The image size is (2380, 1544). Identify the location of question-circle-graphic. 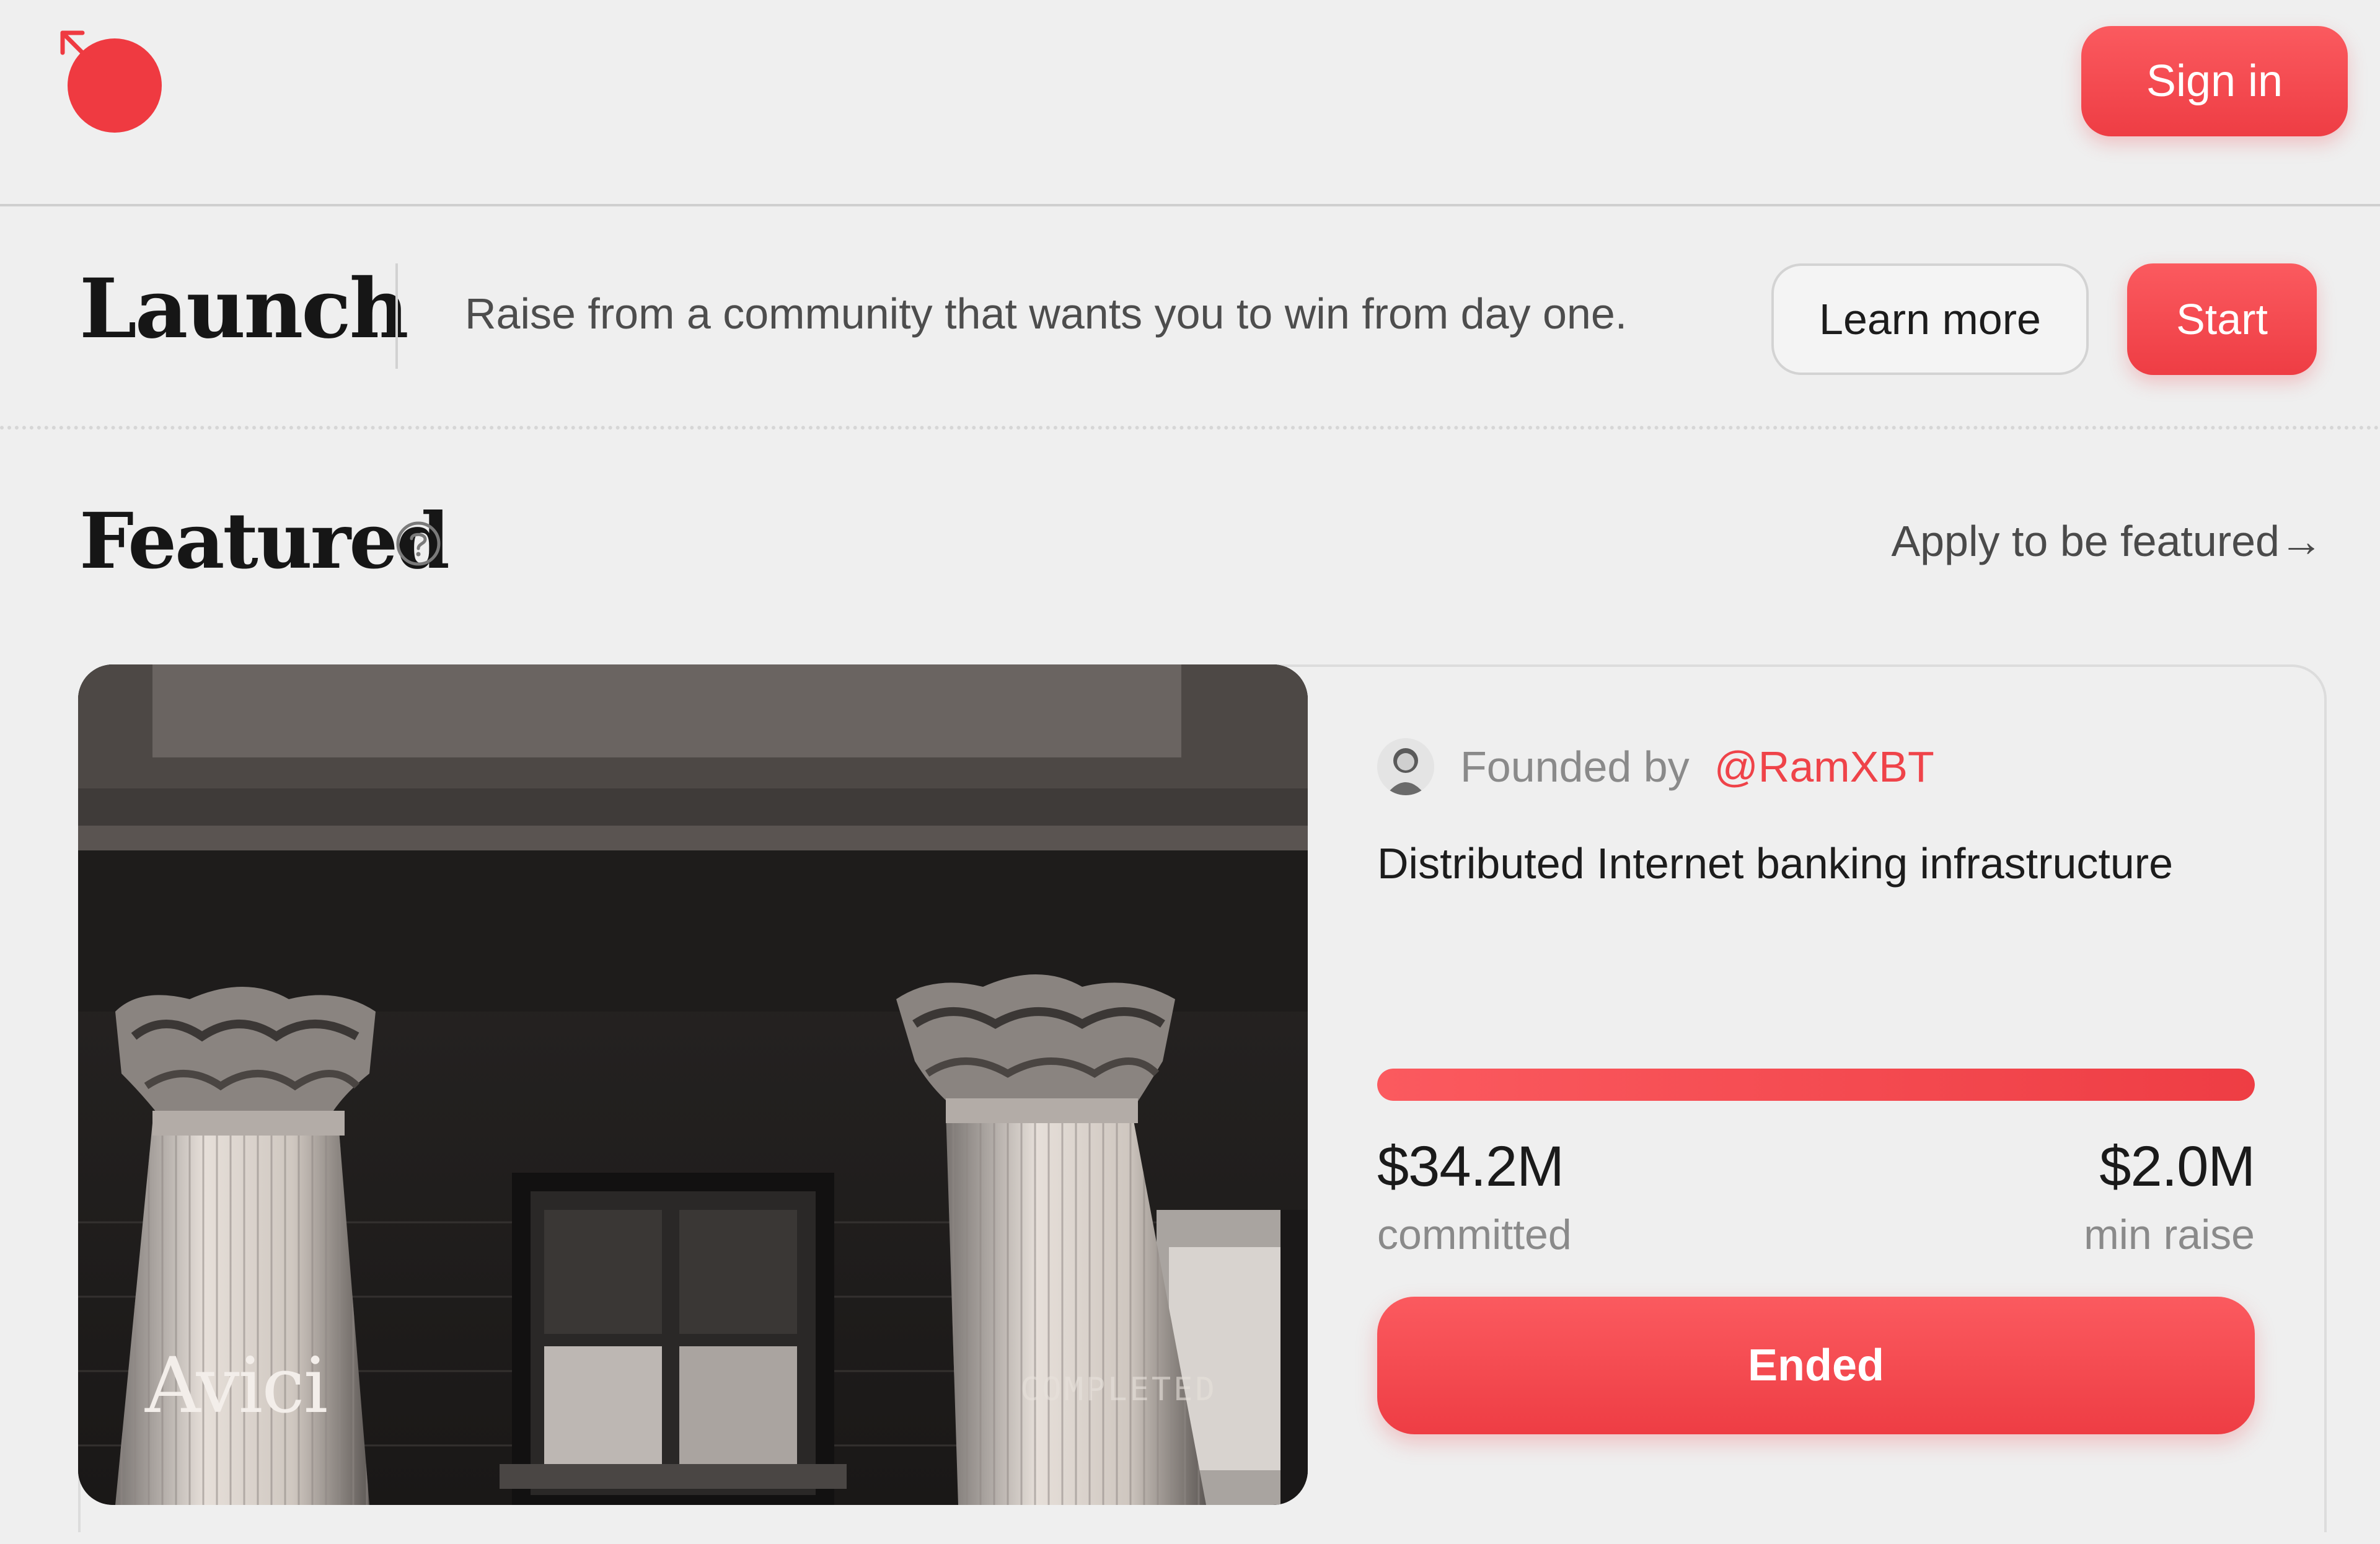
(418, 543).